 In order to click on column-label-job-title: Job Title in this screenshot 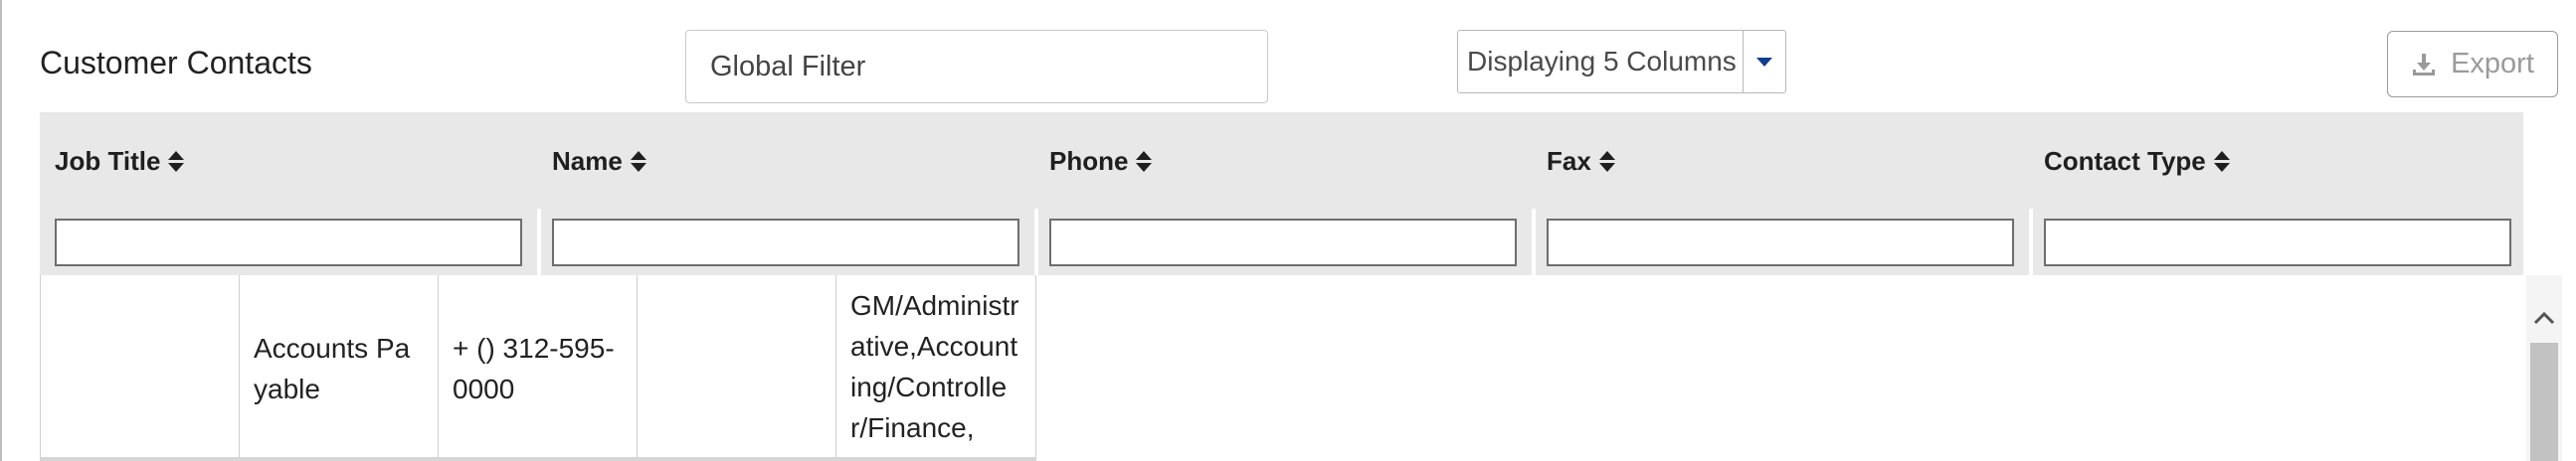, I will do `click(108, 161)`.